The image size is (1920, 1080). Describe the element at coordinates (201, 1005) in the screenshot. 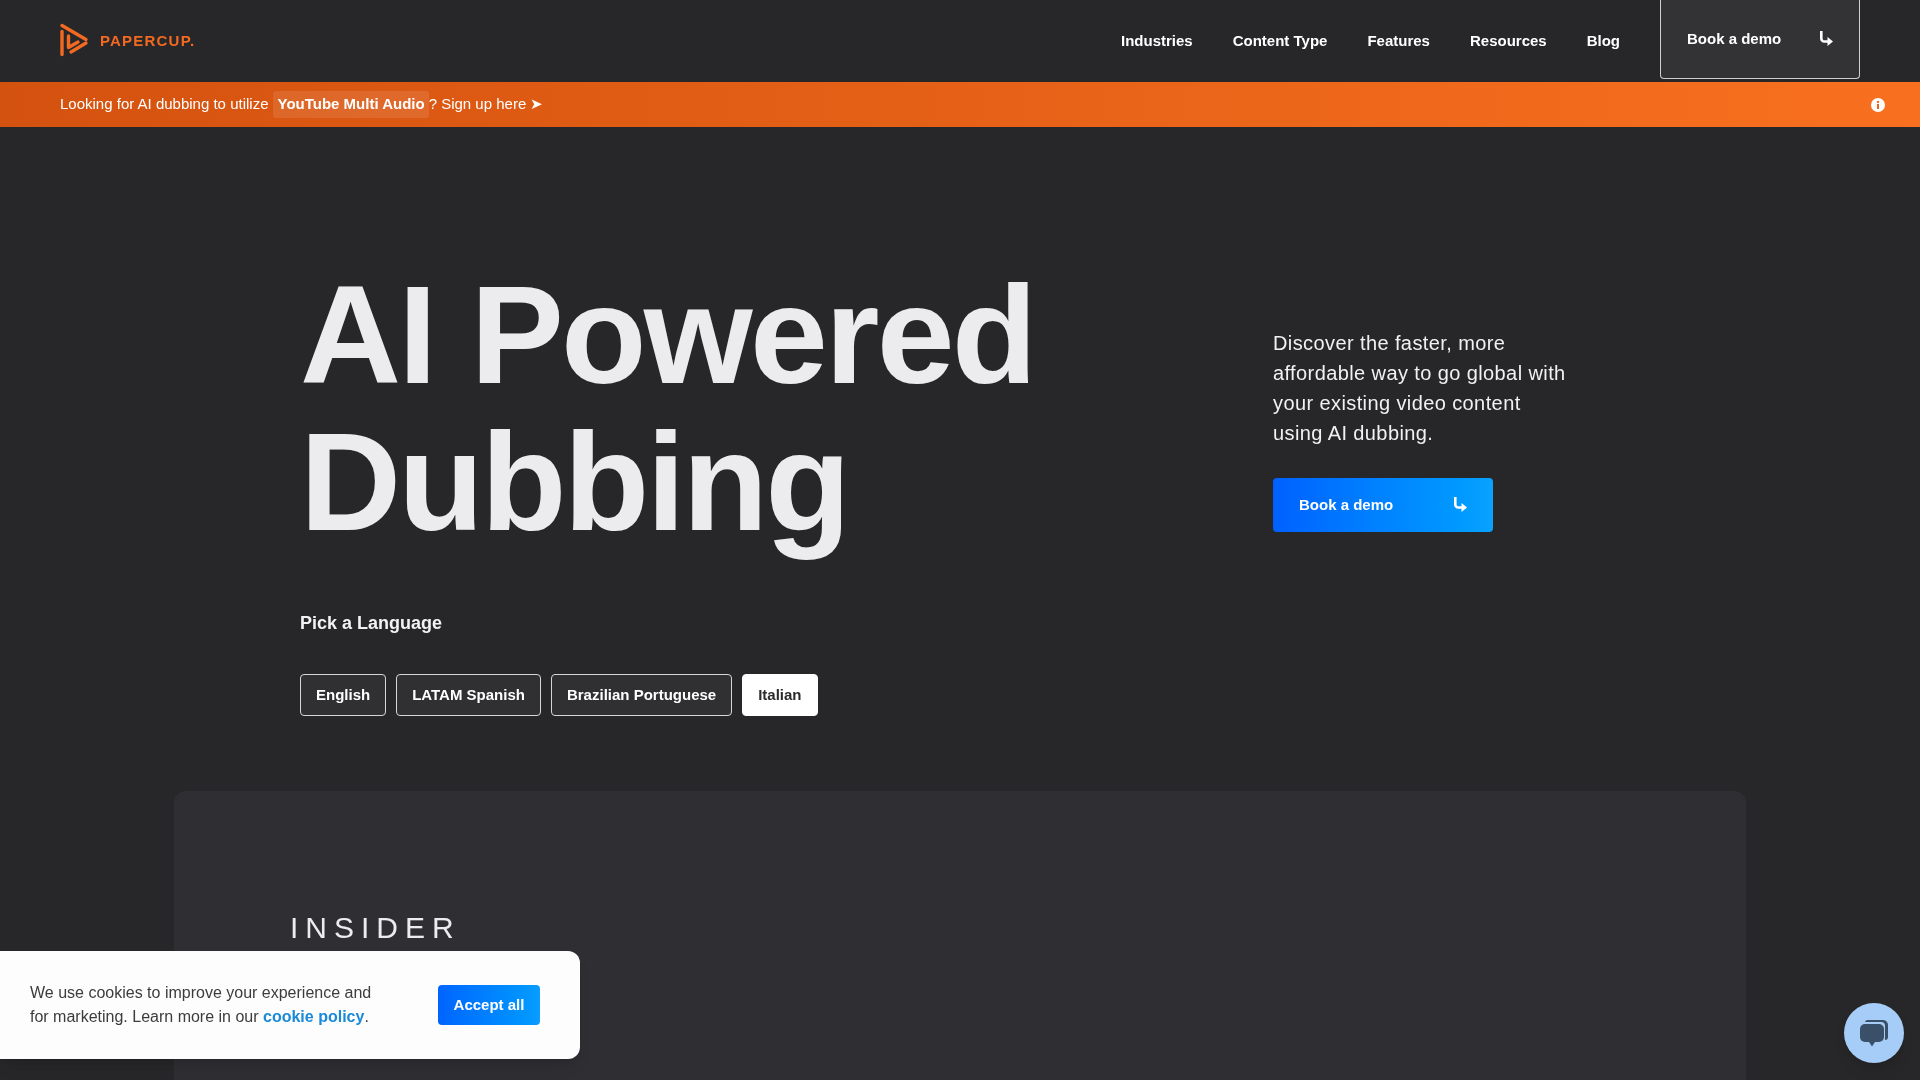

I see `cookie-message: We use cookies to improve your experience and for marketing. Learn more in our cookie policy.` at that location.